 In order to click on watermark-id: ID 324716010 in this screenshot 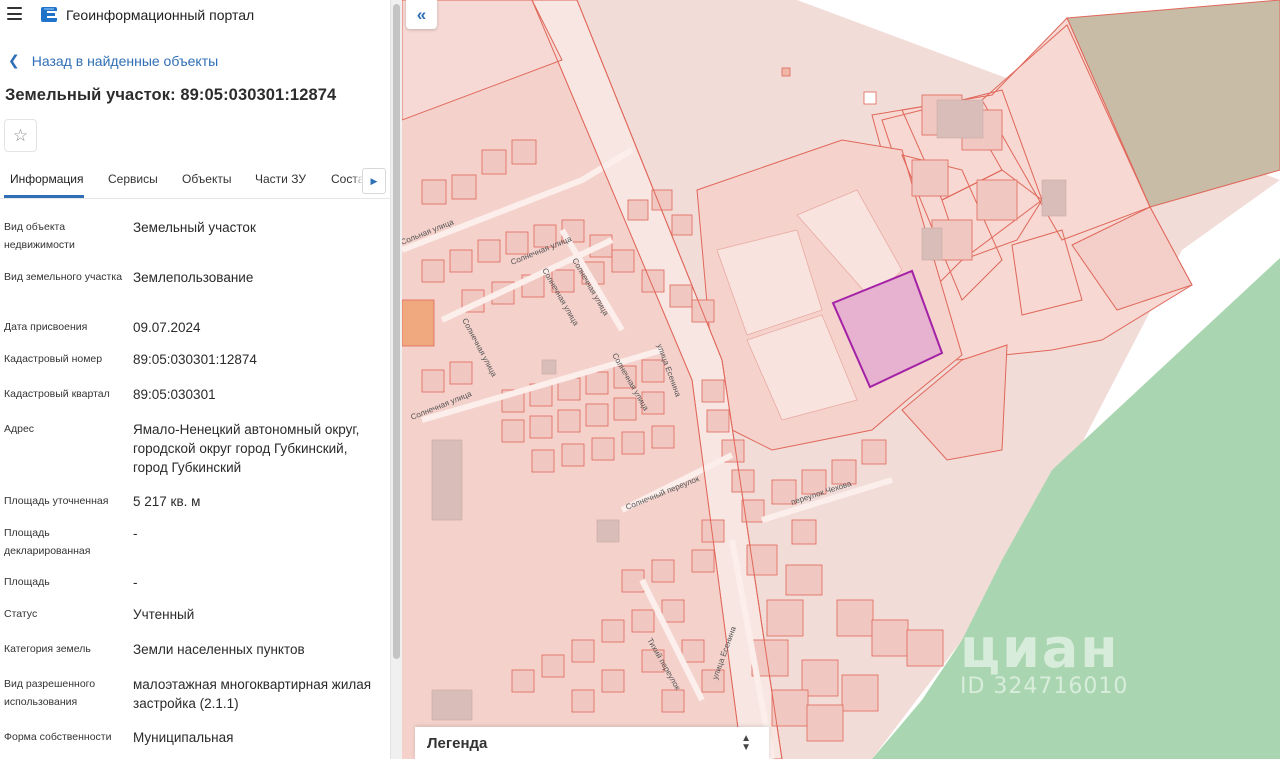, I will do `click(1044, 686)`.